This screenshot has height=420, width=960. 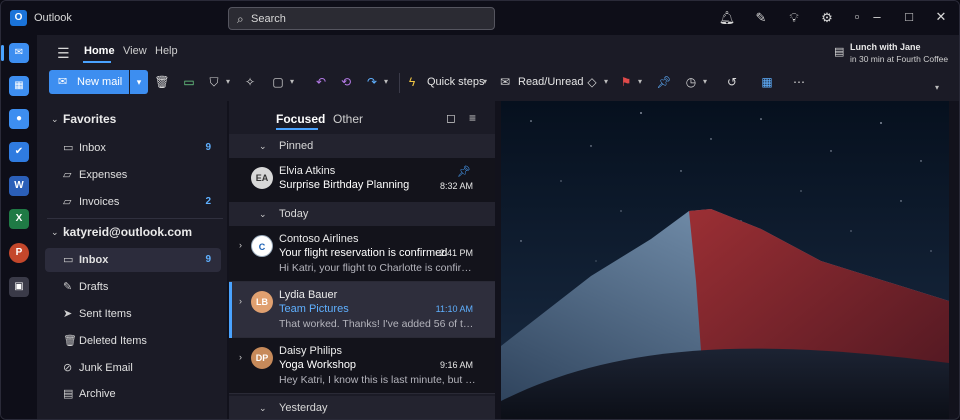 I want to click on tab-other: Other, so click(x=348, y=119).